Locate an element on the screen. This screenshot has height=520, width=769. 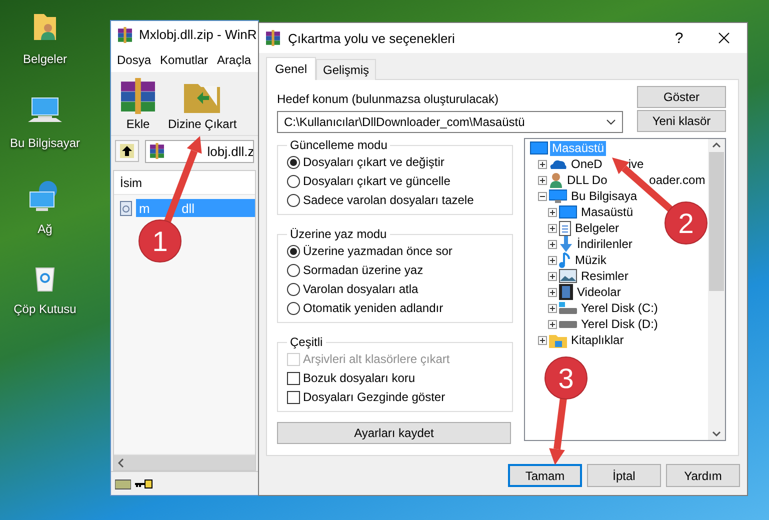
key-icon is located at coordinates (144, 483).